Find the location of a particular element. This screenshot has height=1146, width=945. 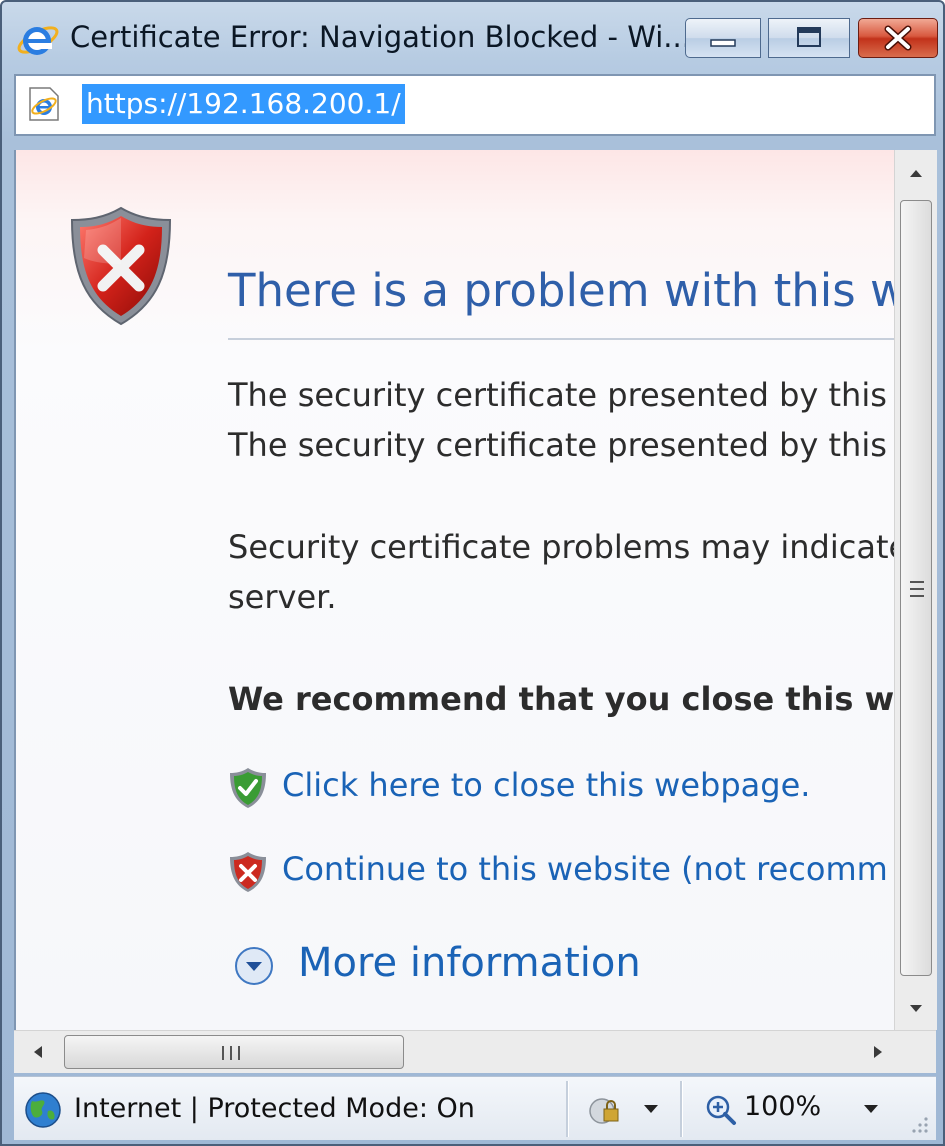

resize-grip-icon is located at coordinates (919, 1124).